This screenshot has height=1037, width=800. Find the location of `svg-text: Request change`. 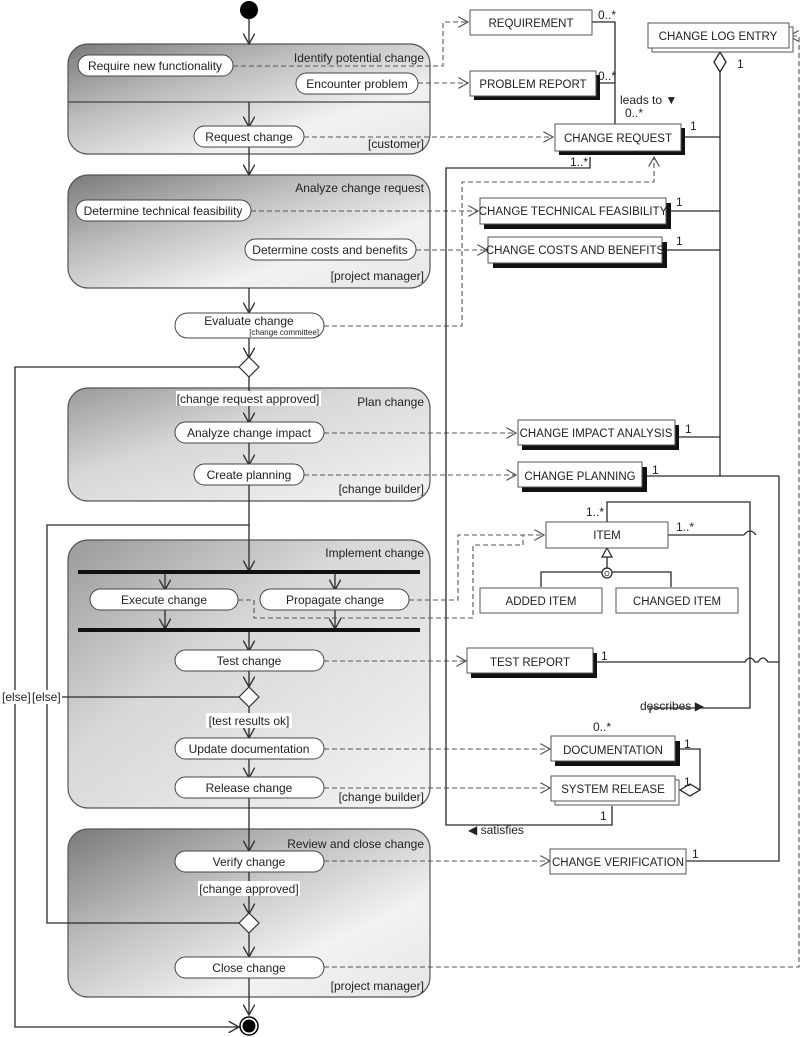

svg-text: Request change is located at coordinates (249, 137).